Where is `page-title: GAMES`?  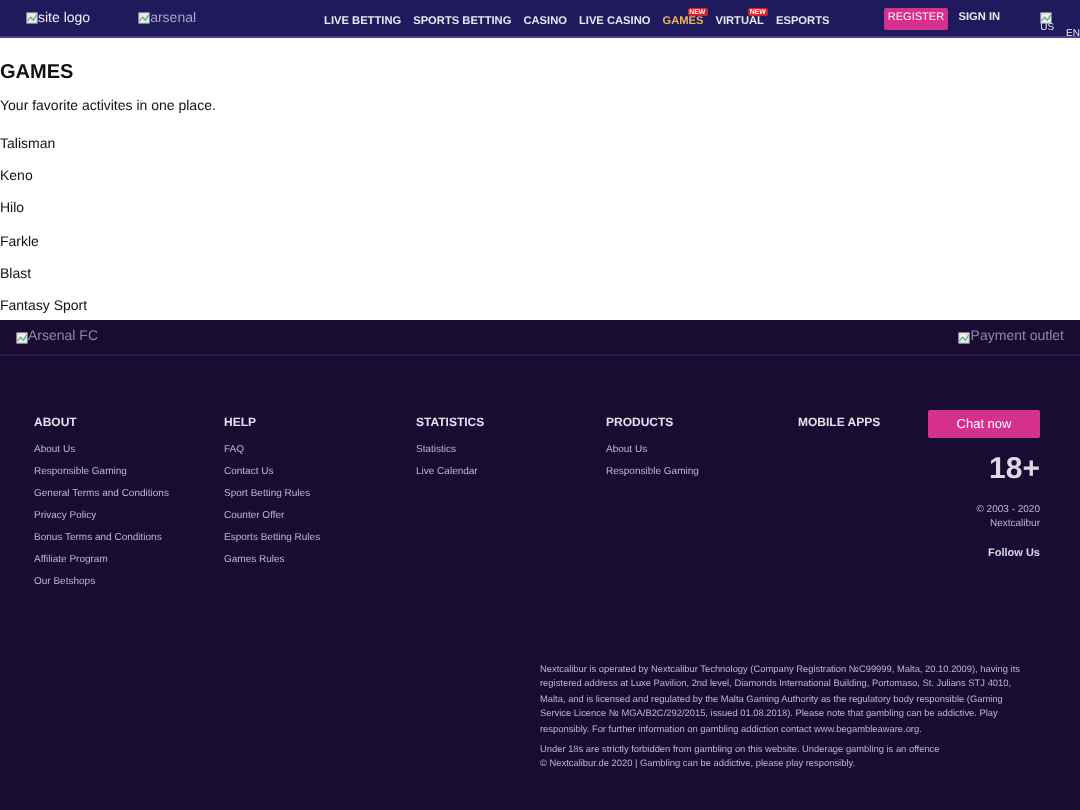
page-title: GAMES is located at coordinates (38, 74).